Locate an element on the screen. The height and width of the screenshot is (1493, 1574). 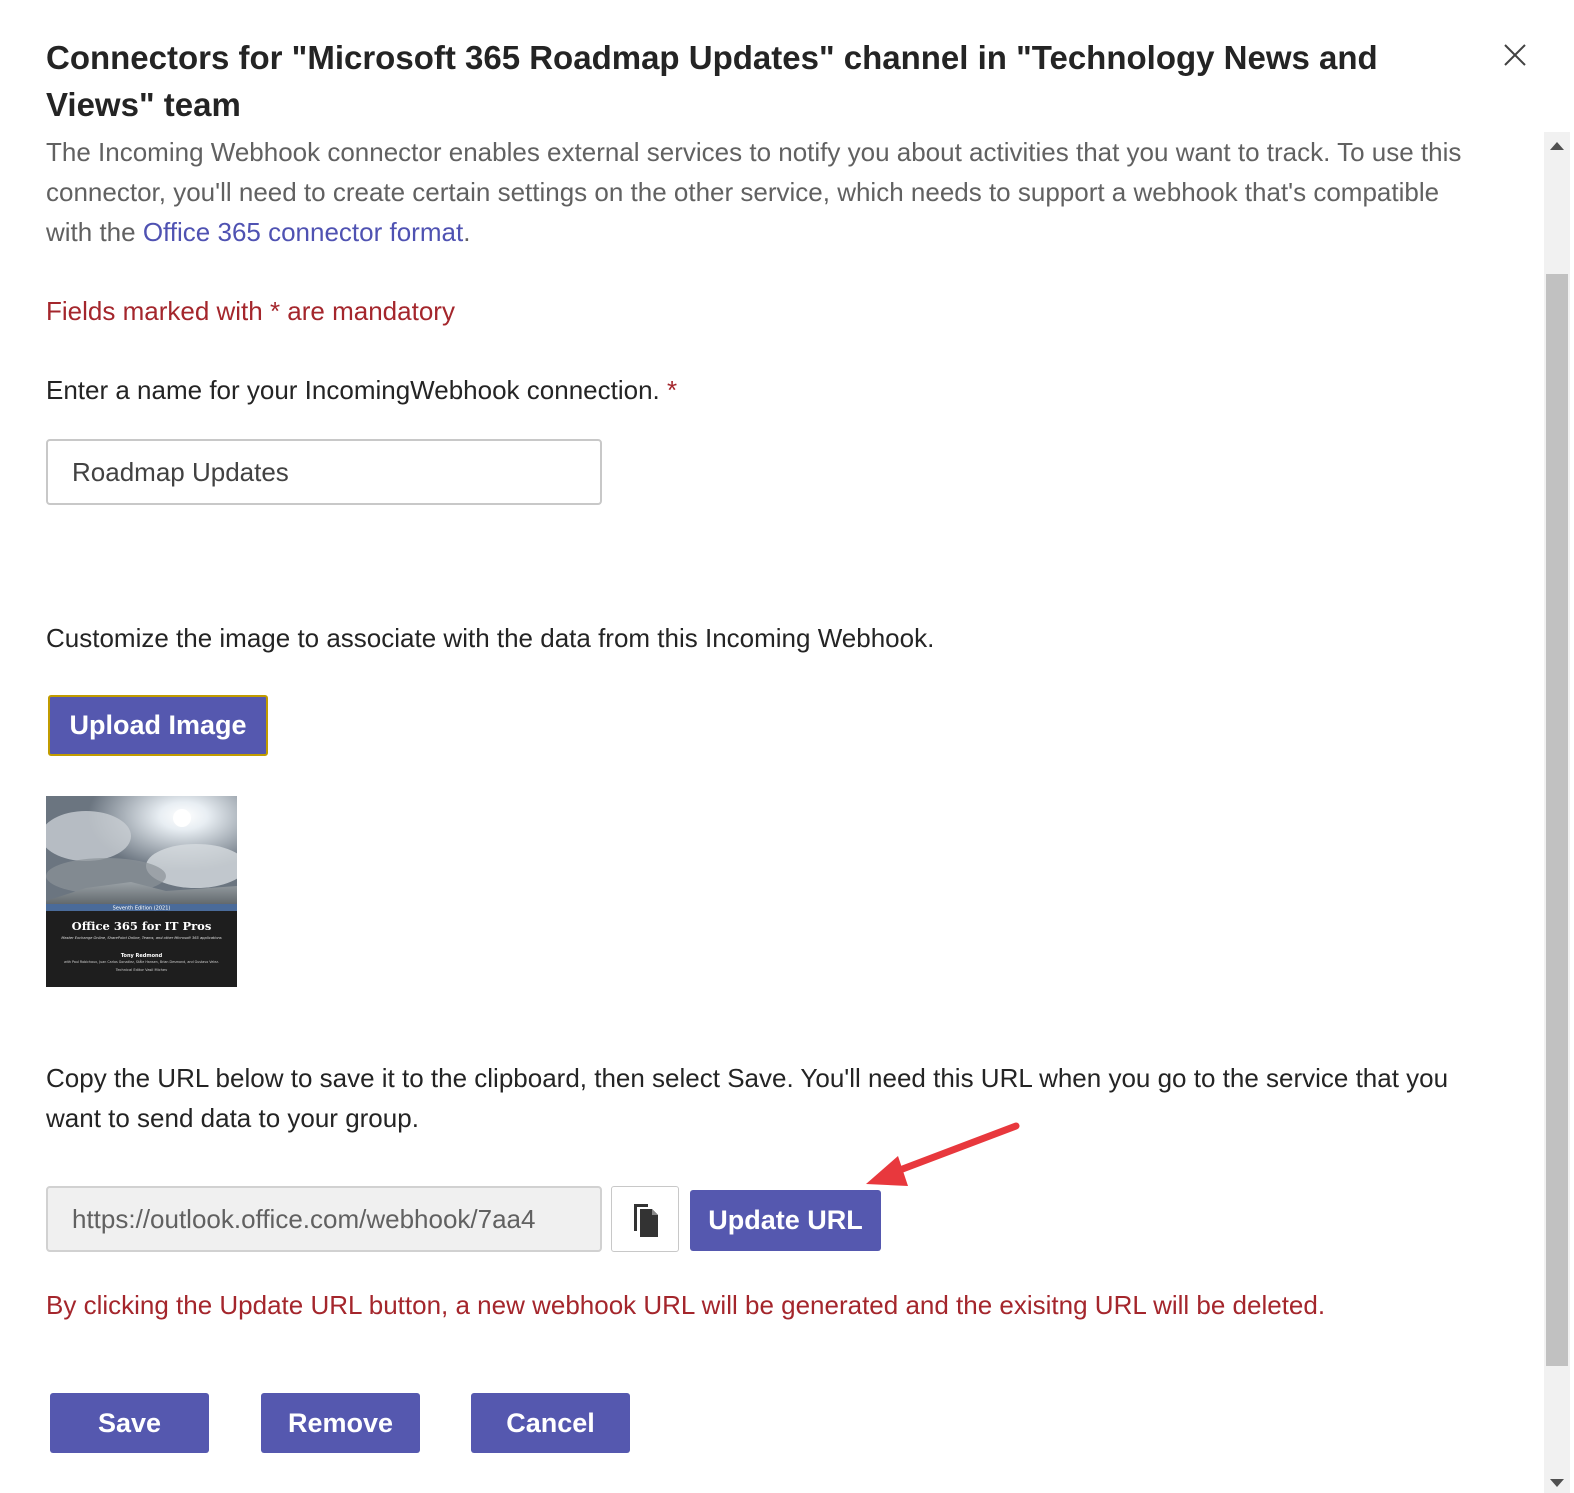
thumb-author: Tony Redmond is located at coordinates (142, 956).